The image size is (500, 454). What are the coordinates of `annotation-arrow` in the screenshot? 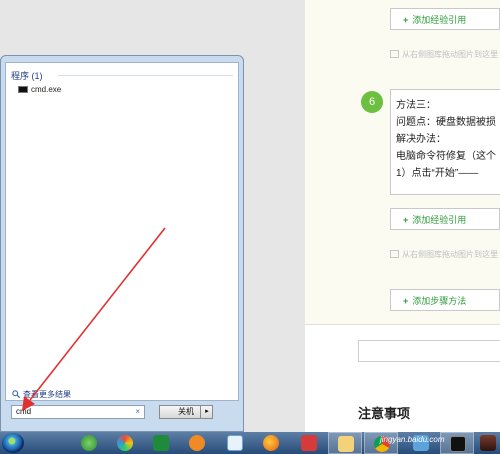 It's located at (94, 319).